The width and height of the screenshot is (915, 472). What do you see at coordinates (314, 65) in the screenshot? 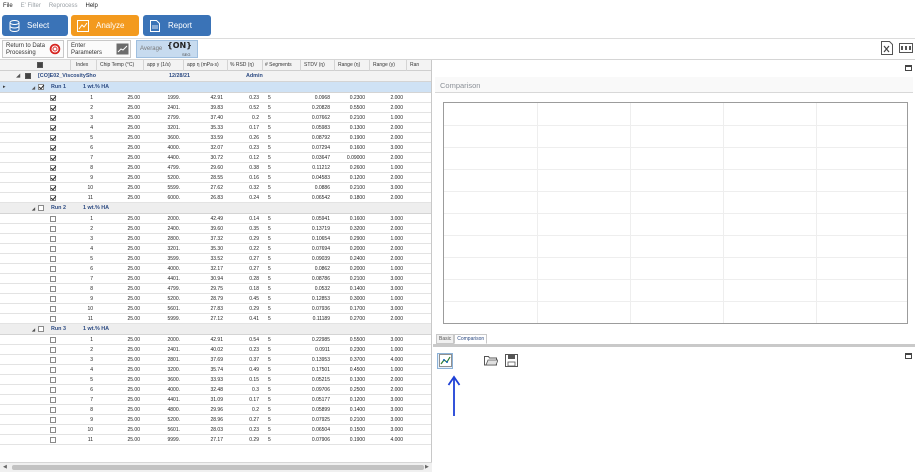
I see `col-stdv: STDV (η)` at bounding box center [314, 65].